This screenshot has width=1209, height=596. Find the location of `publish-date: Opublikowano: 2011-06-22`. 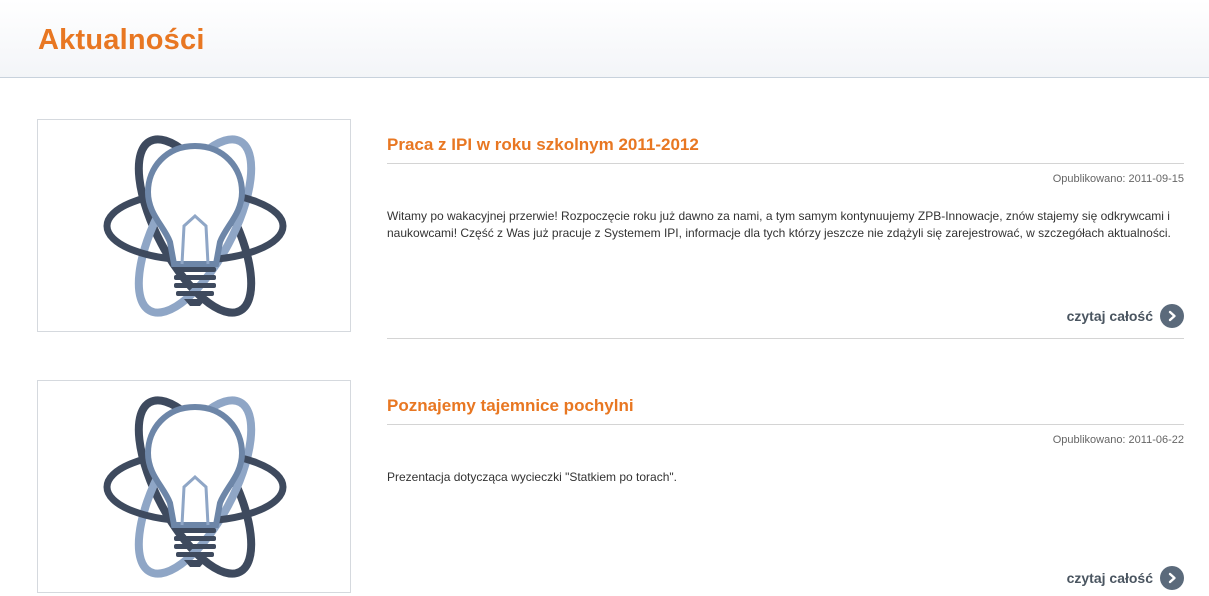

publish-date: Opublikowano: 2011-06-22 is located at coordinates (1118, 440).